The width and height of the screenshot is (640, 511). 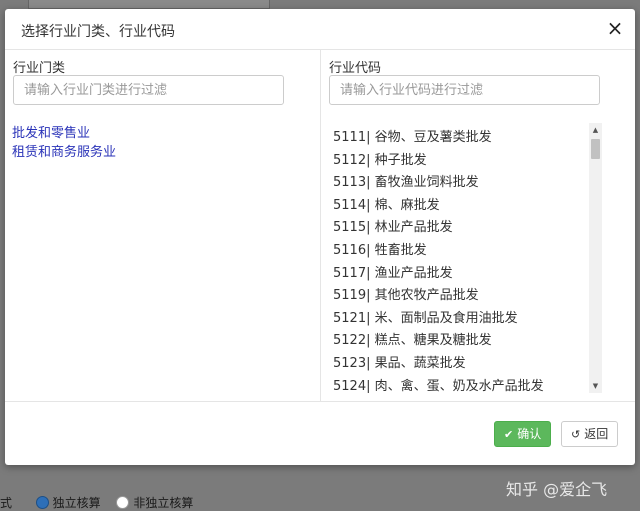 I want to click on confirm-label: 确认, so click(x=529, y=434).